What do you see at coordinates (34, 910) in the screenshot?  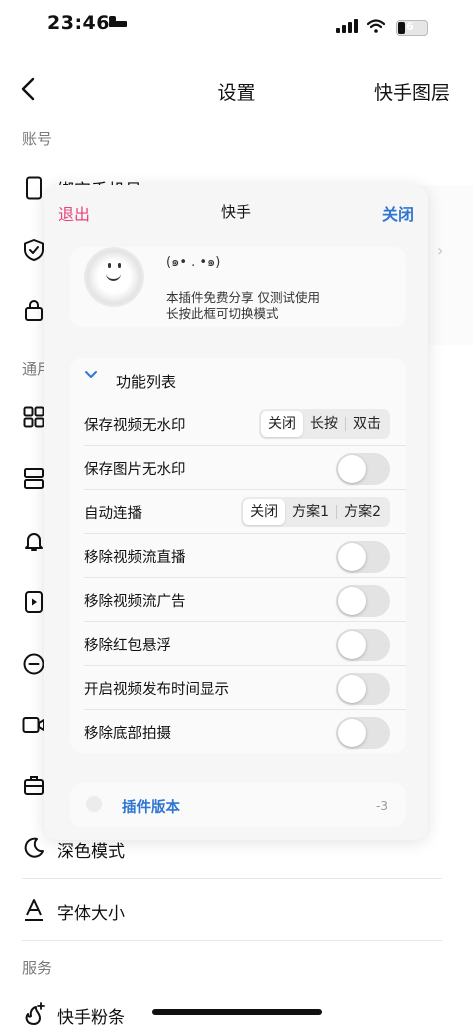 I see `font-size-icon` at bounding box center [34, 910].